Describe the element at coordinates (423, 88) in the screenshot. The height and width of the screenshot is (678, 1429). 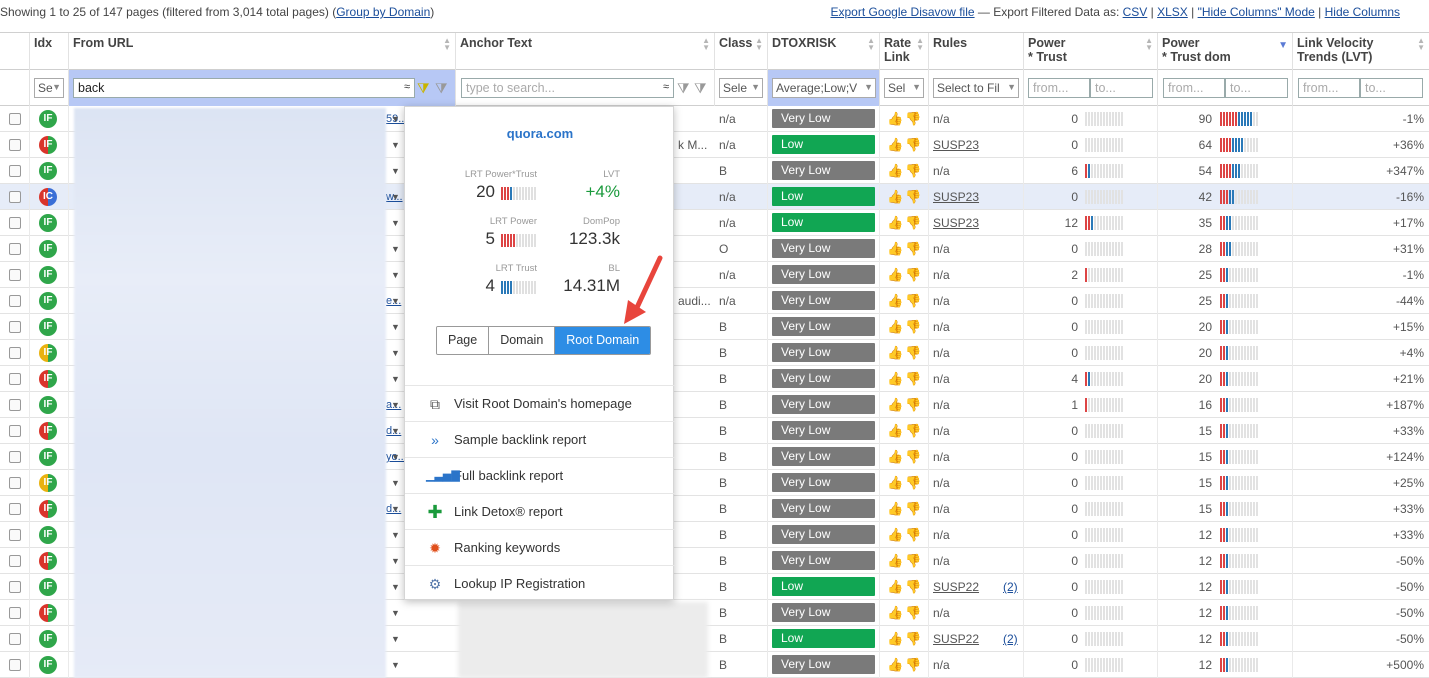
I see `apply-filter-icon: ⧩` at that location.